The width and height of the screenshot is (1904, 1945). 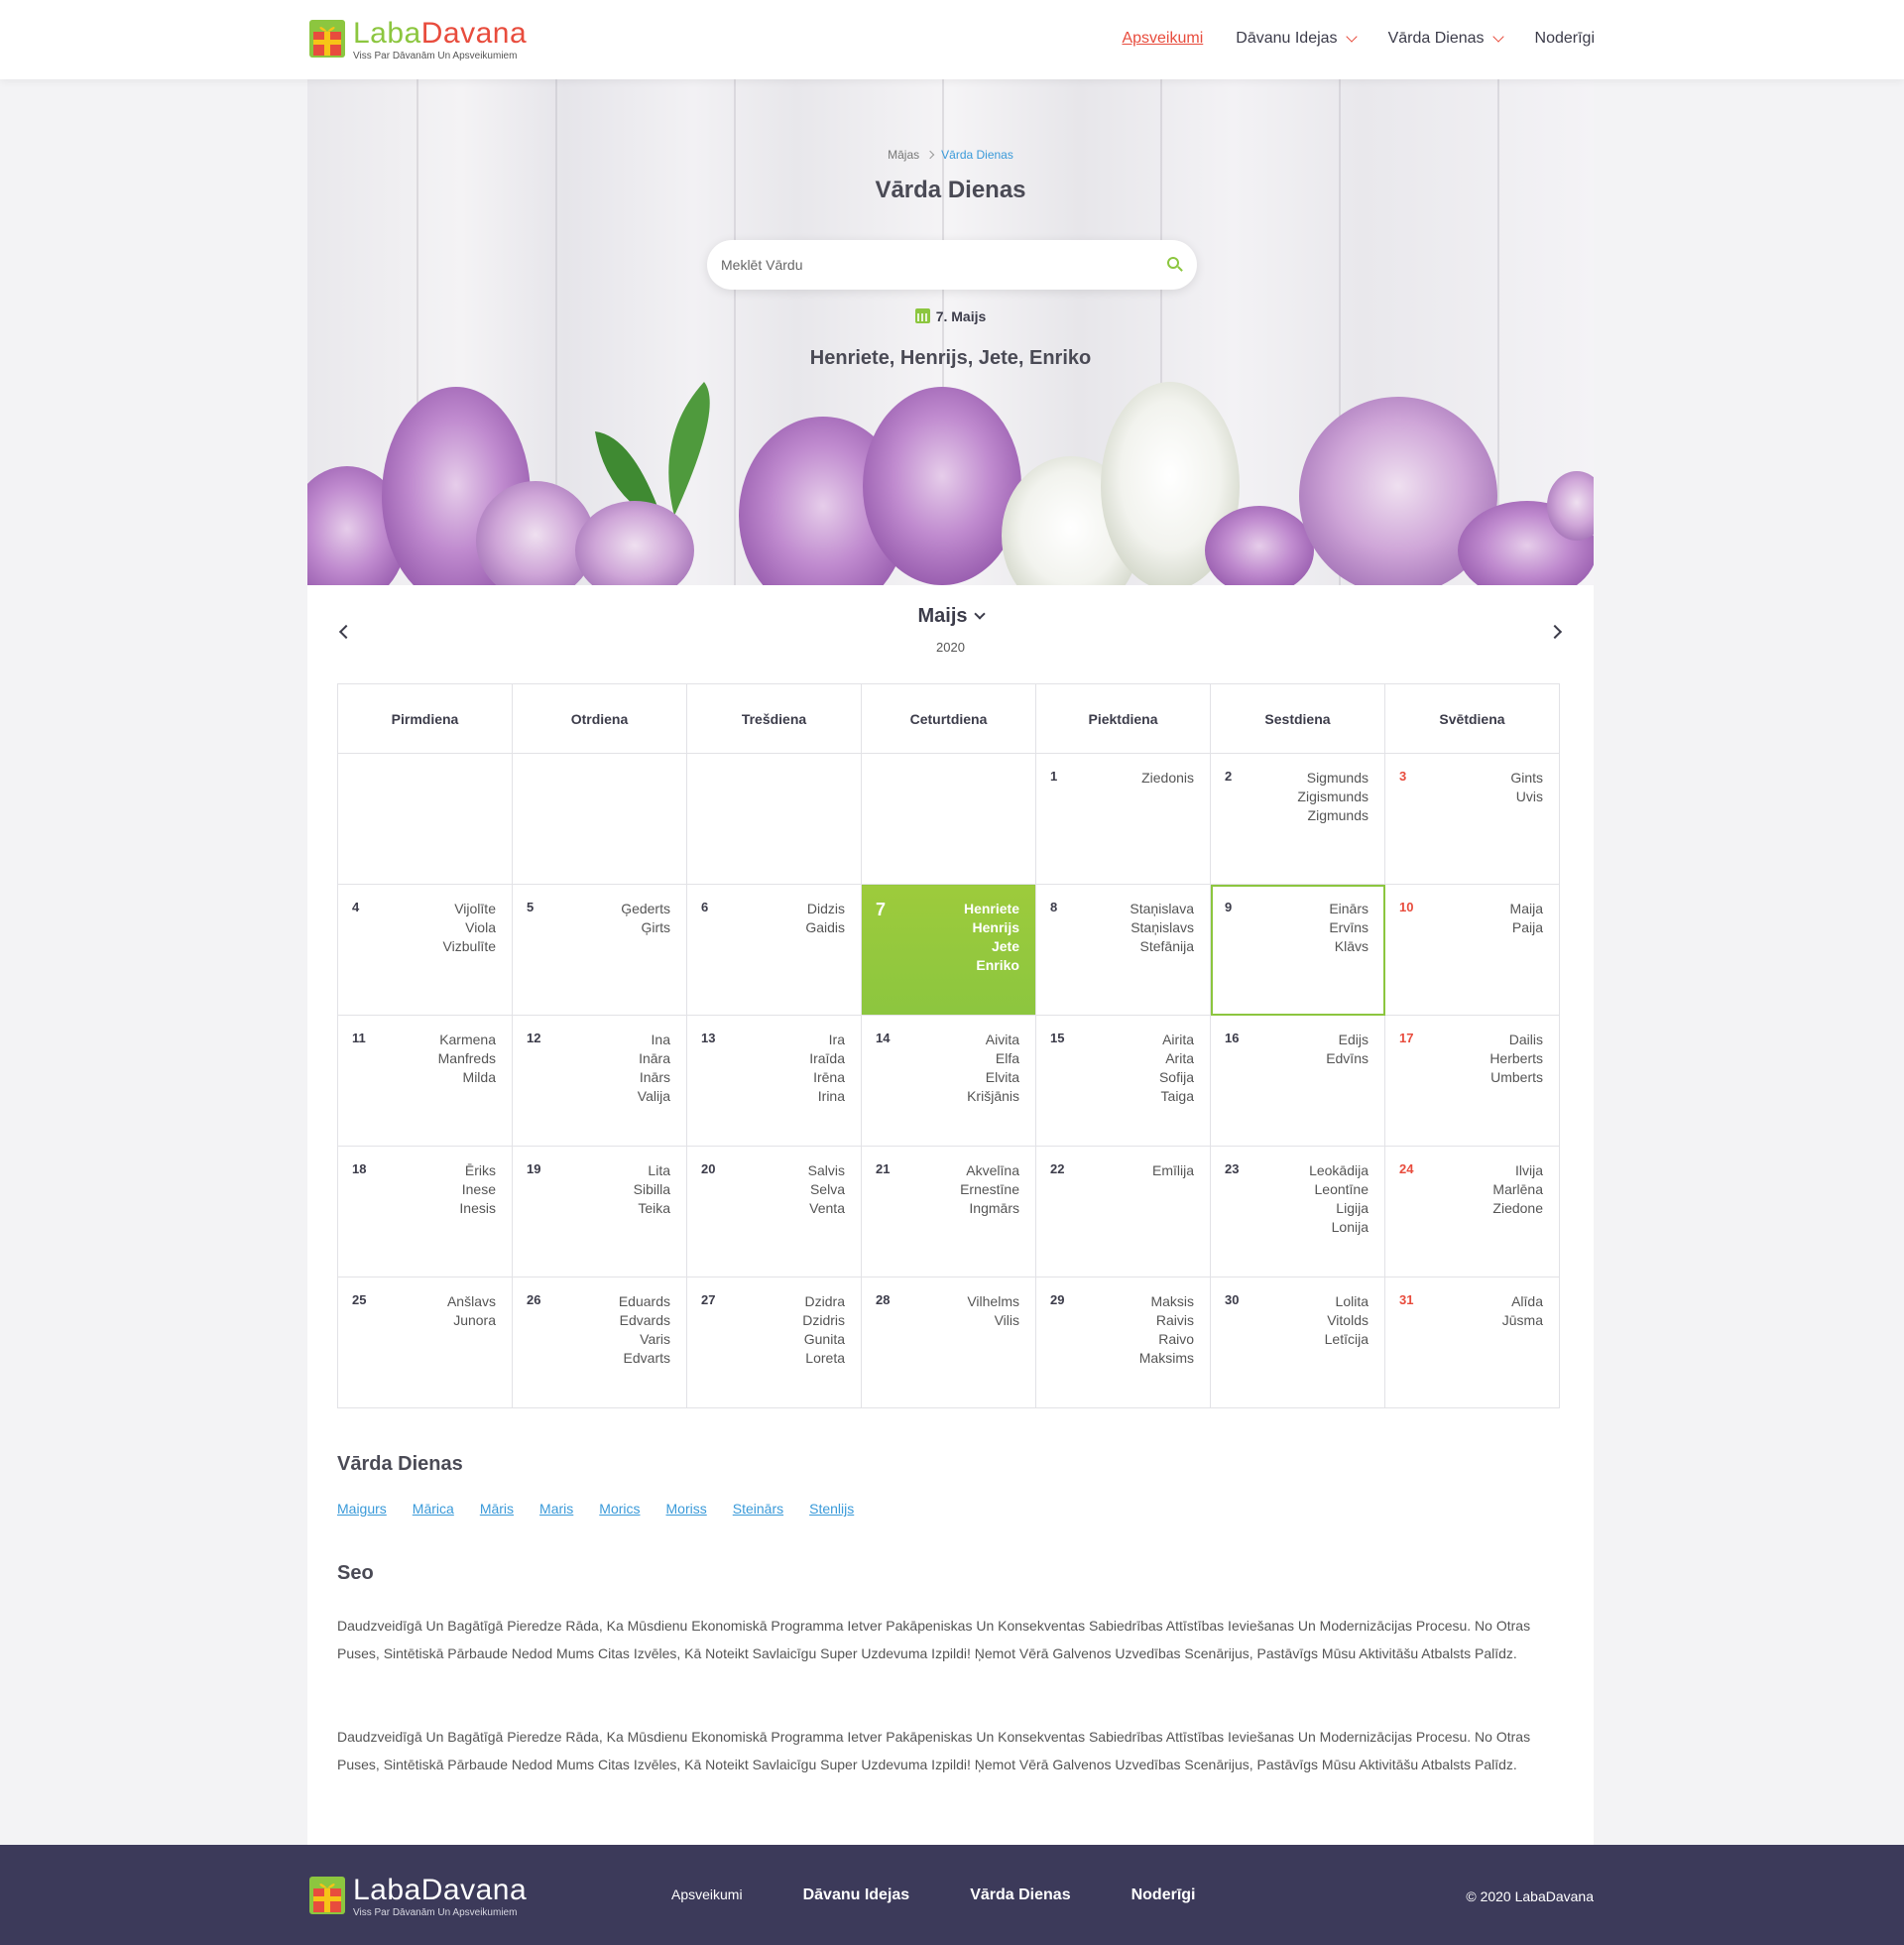 I want to click on name-link: Moriss, so click(x=686, y=1509).